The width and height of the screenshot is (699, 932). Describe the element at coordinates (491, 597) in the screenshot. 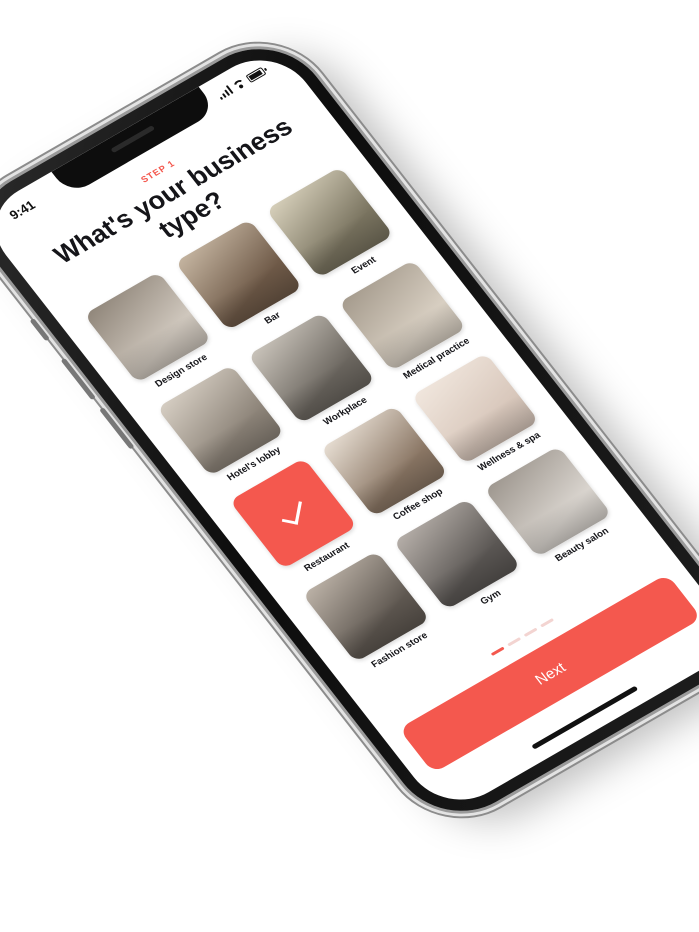

I see `business-type-label: Gym` at that location.